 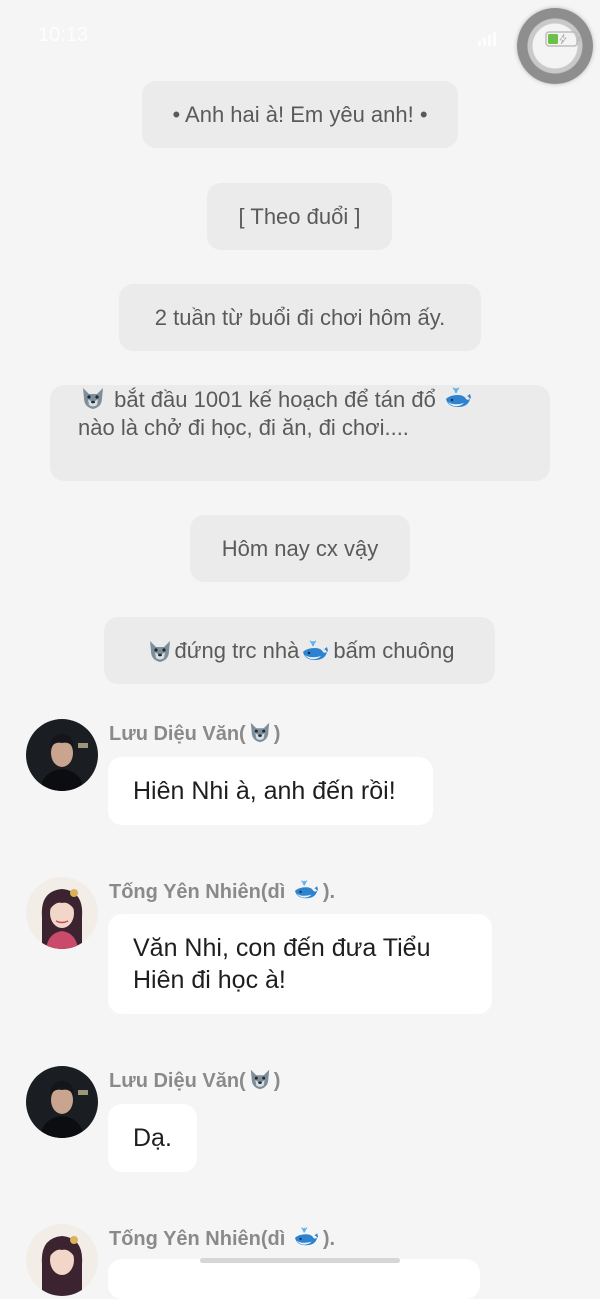 What do you see at coordinates (300, 1260) in the screenshot?
I see `home-indicator` at bounding box center [300, 1260].